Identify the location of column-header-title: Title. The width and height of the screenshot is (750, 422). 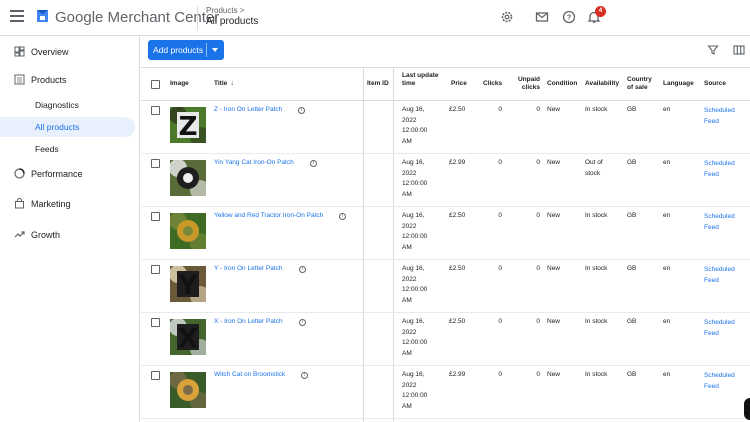
(220, 84).